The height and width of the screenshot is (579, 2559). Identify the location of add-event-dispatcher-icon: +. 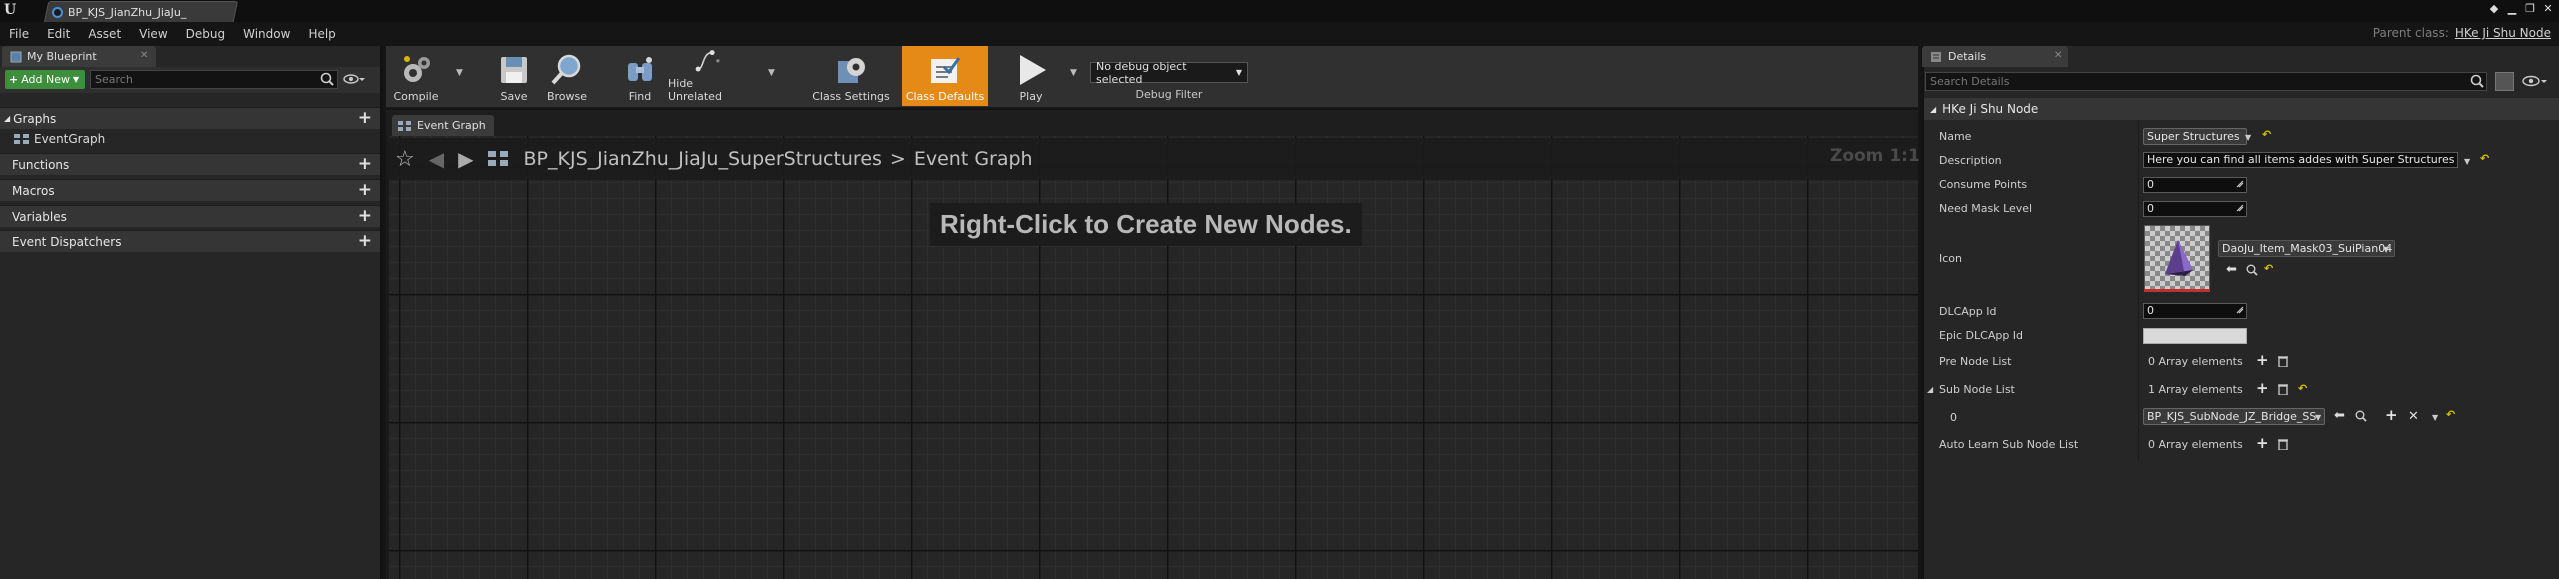
(365, 241).